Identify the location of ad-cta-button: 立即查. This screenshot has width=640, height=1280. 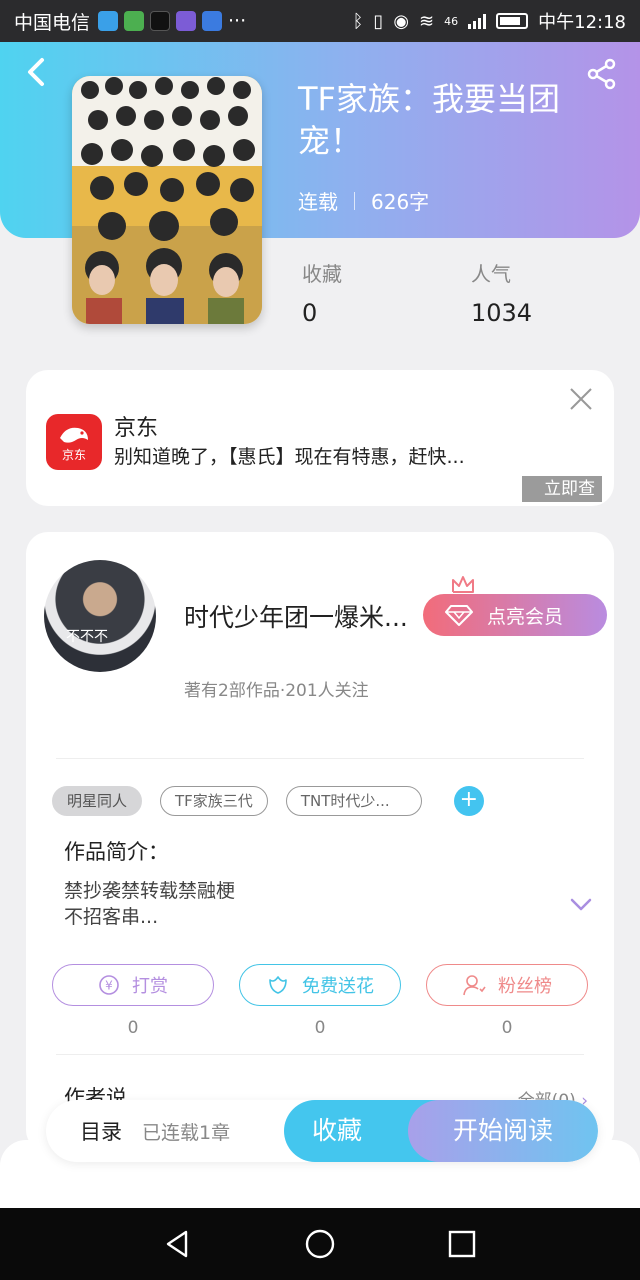
(562, 489).